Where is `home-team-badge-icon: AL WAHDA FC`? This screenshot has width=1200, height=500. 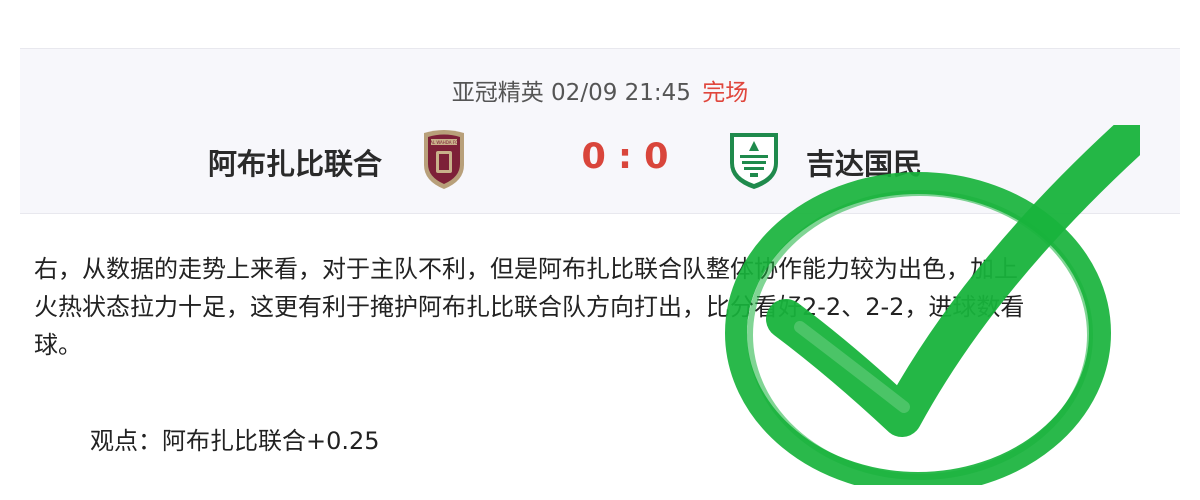 home-team-badge-icon: AL WAHDA FC is located at coordinates (444, 161).